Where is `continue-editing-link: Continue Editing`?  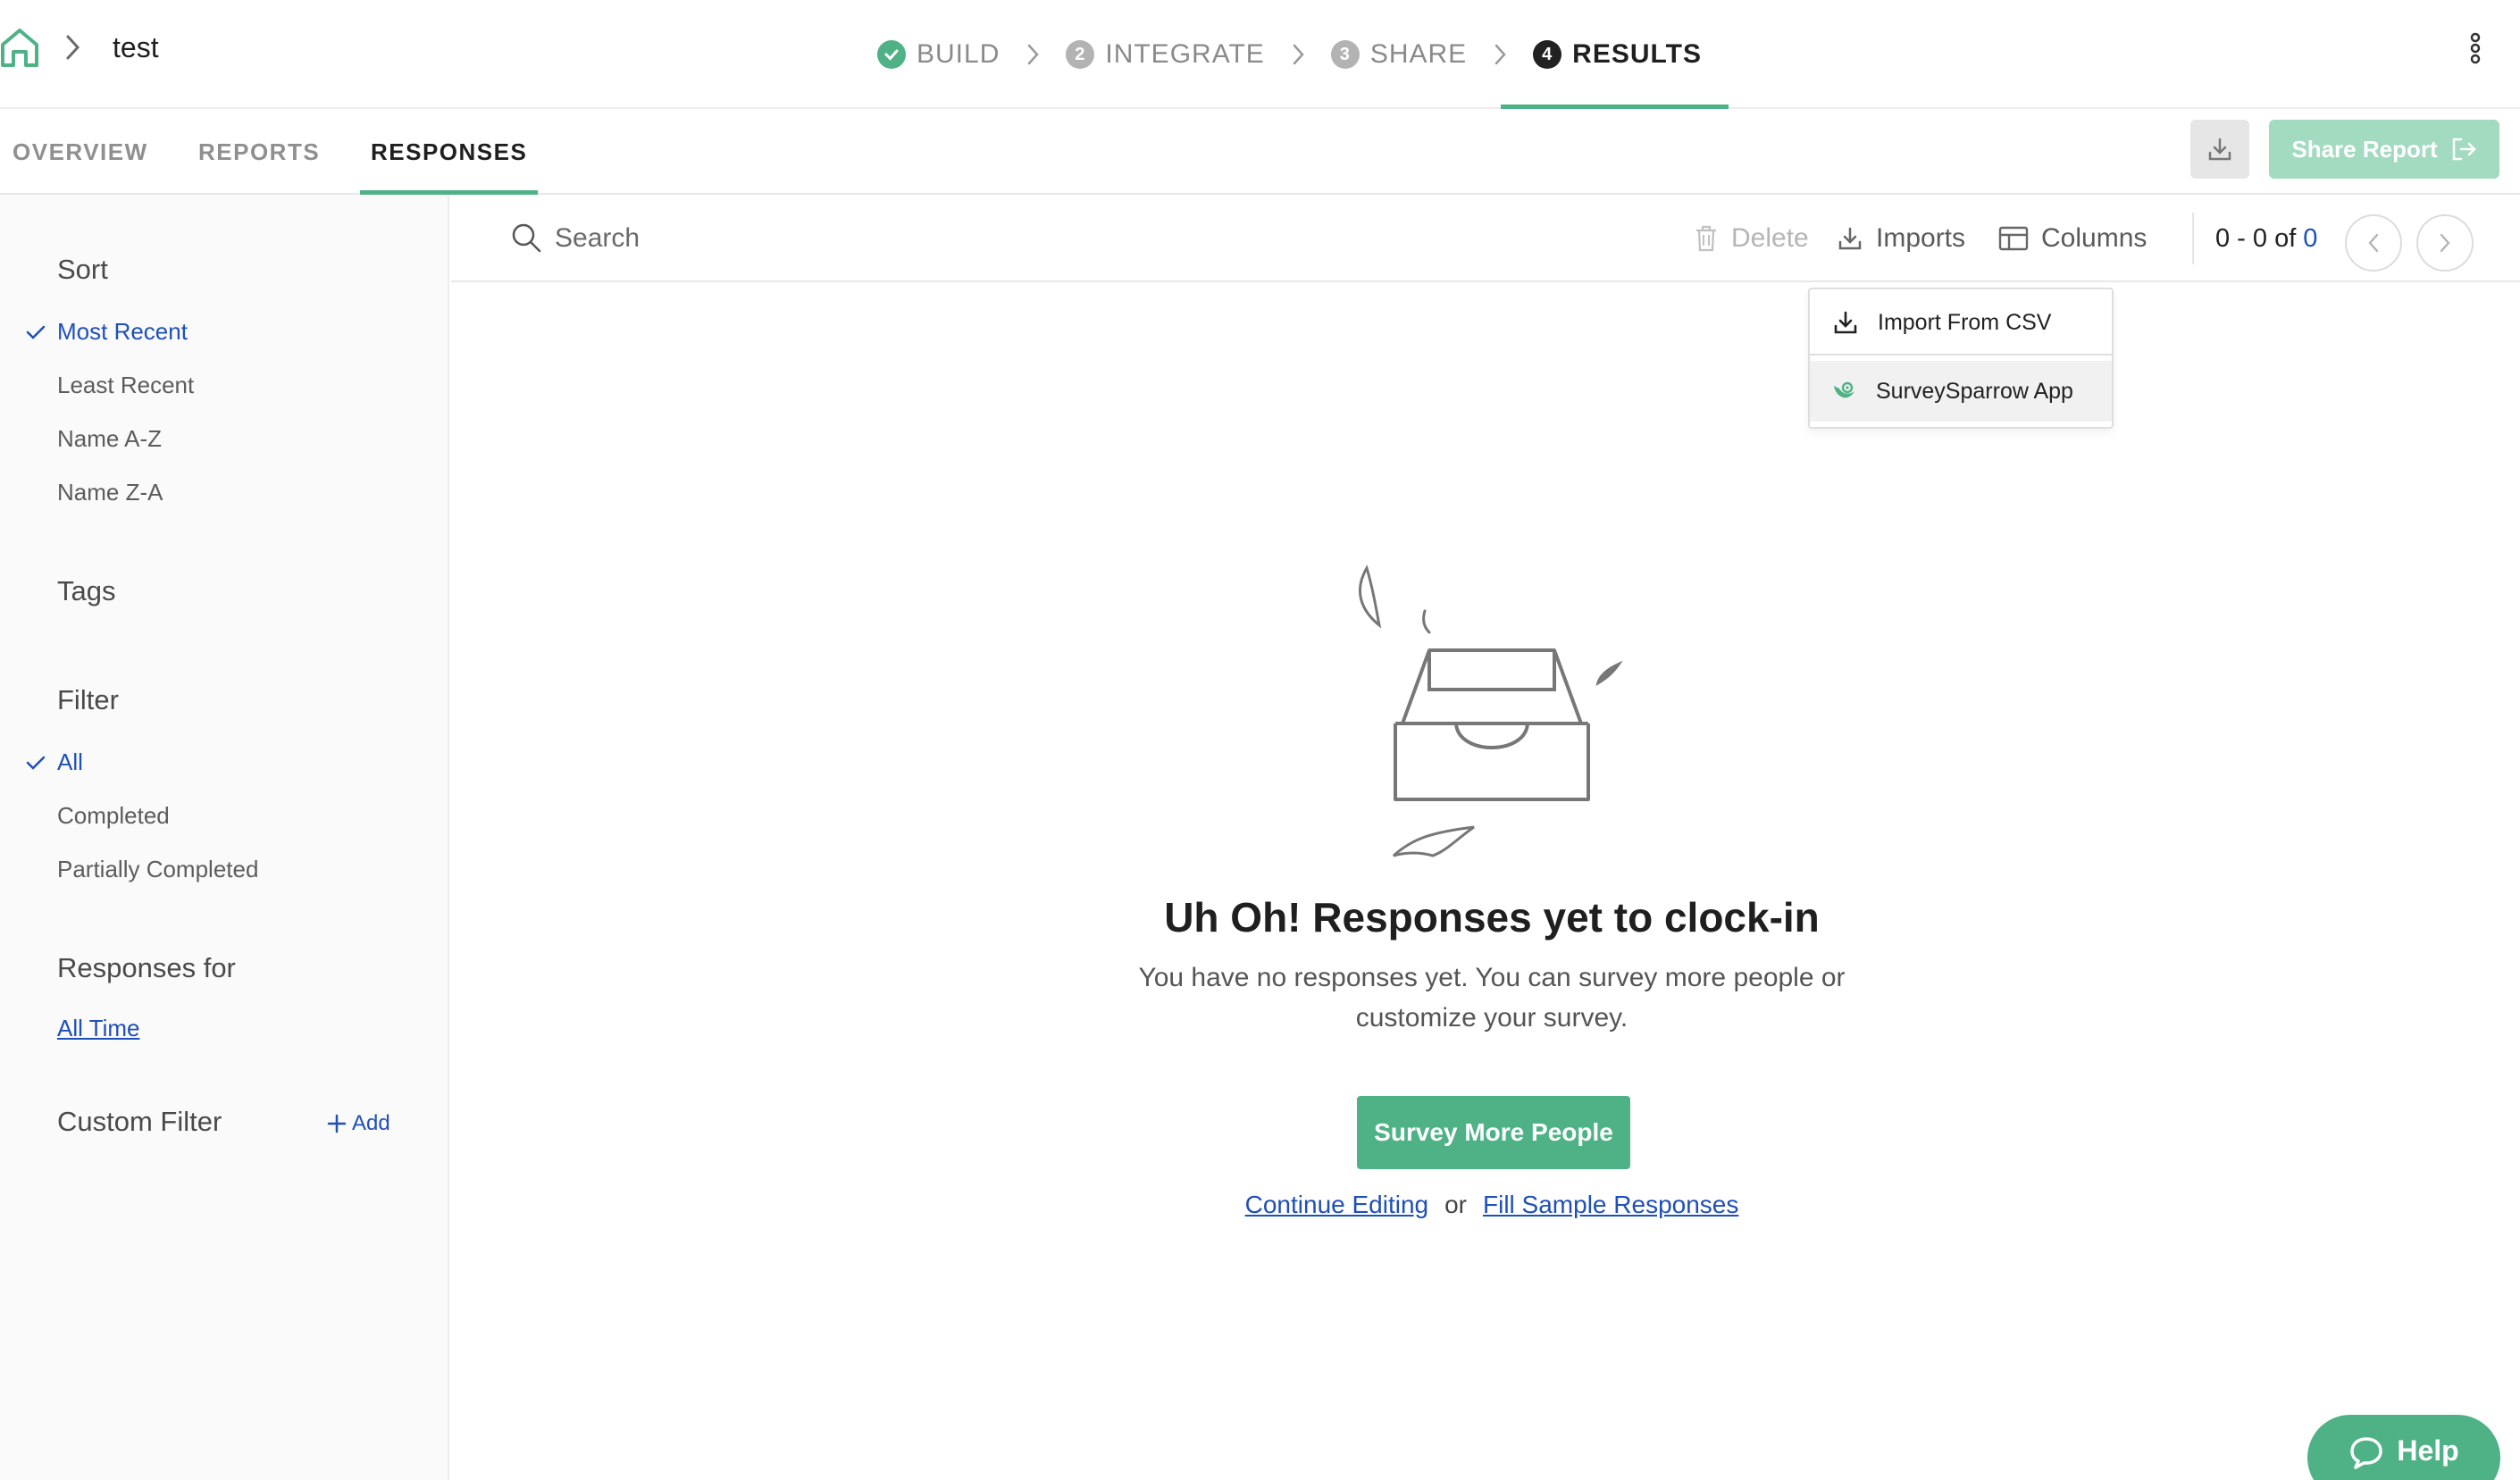 continue-editing-link: Continue Editing is located at coordinates (1336, 1205).